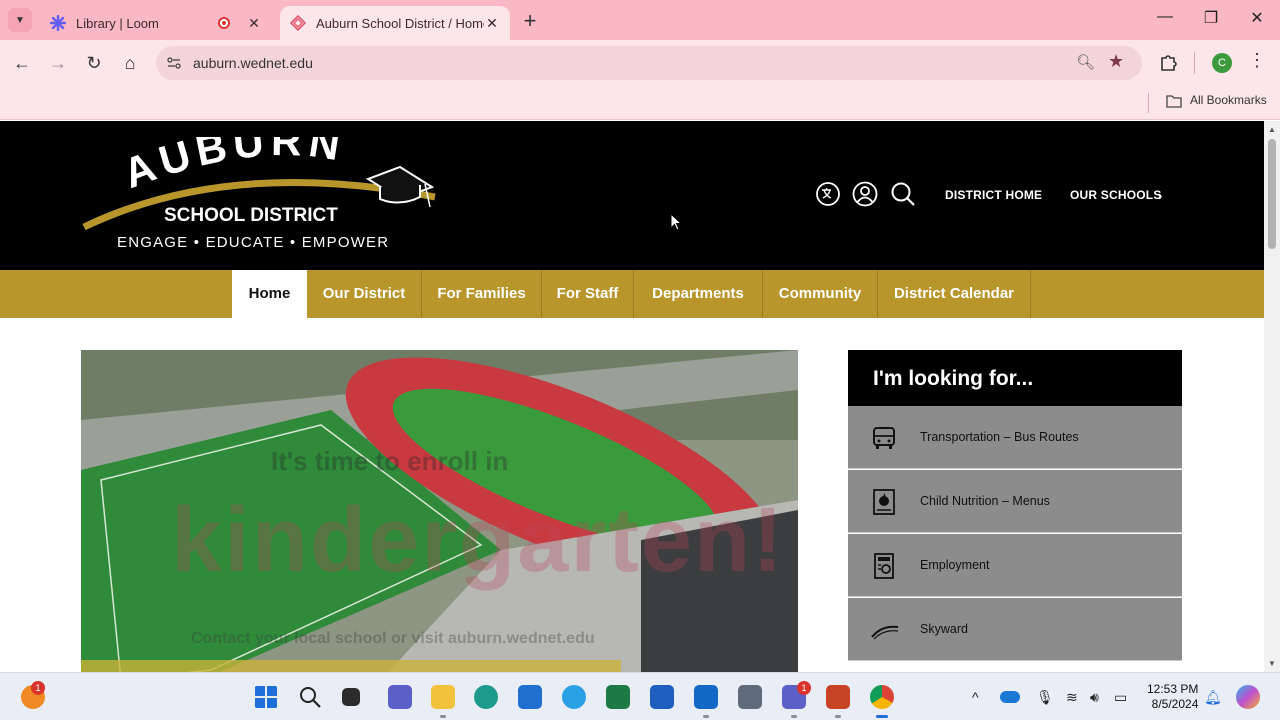 This screenshot has width=1280, height=720. I want to click on link-child-nutrition: Child Nutrition – Menus, so click(1015, 501).